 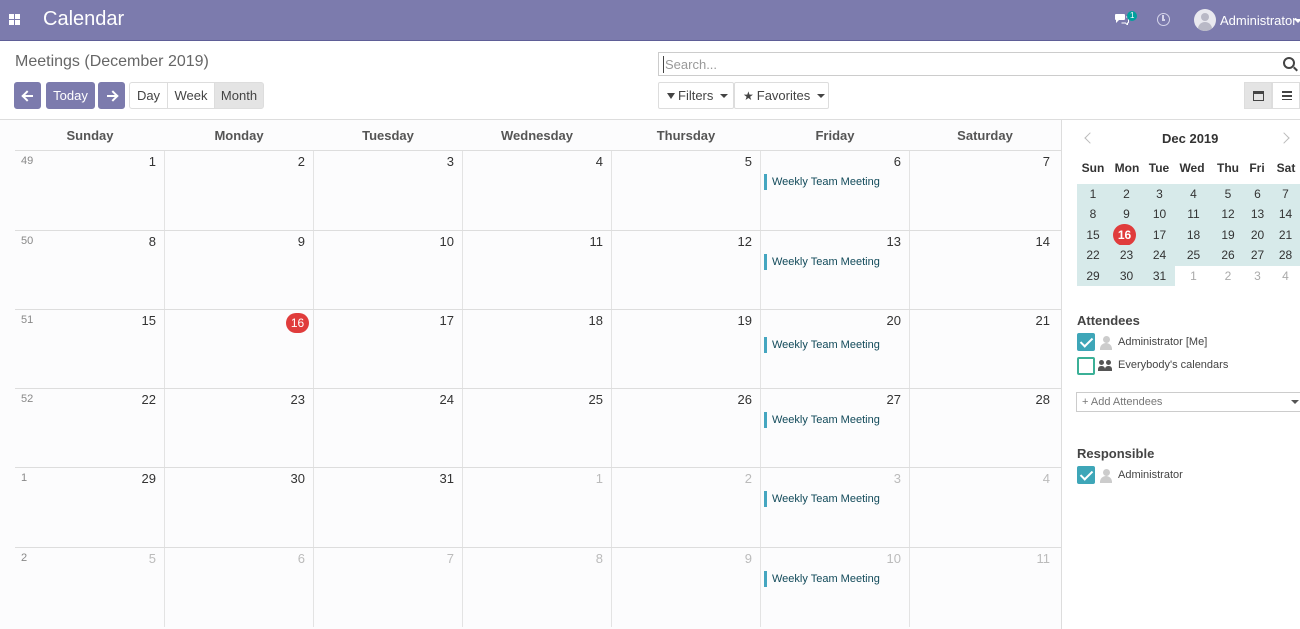 What do you see at coordinates (1257, 255) in the screenshot?
I see `mini-calendar-day: 27` at bounding box center [1257, 255].